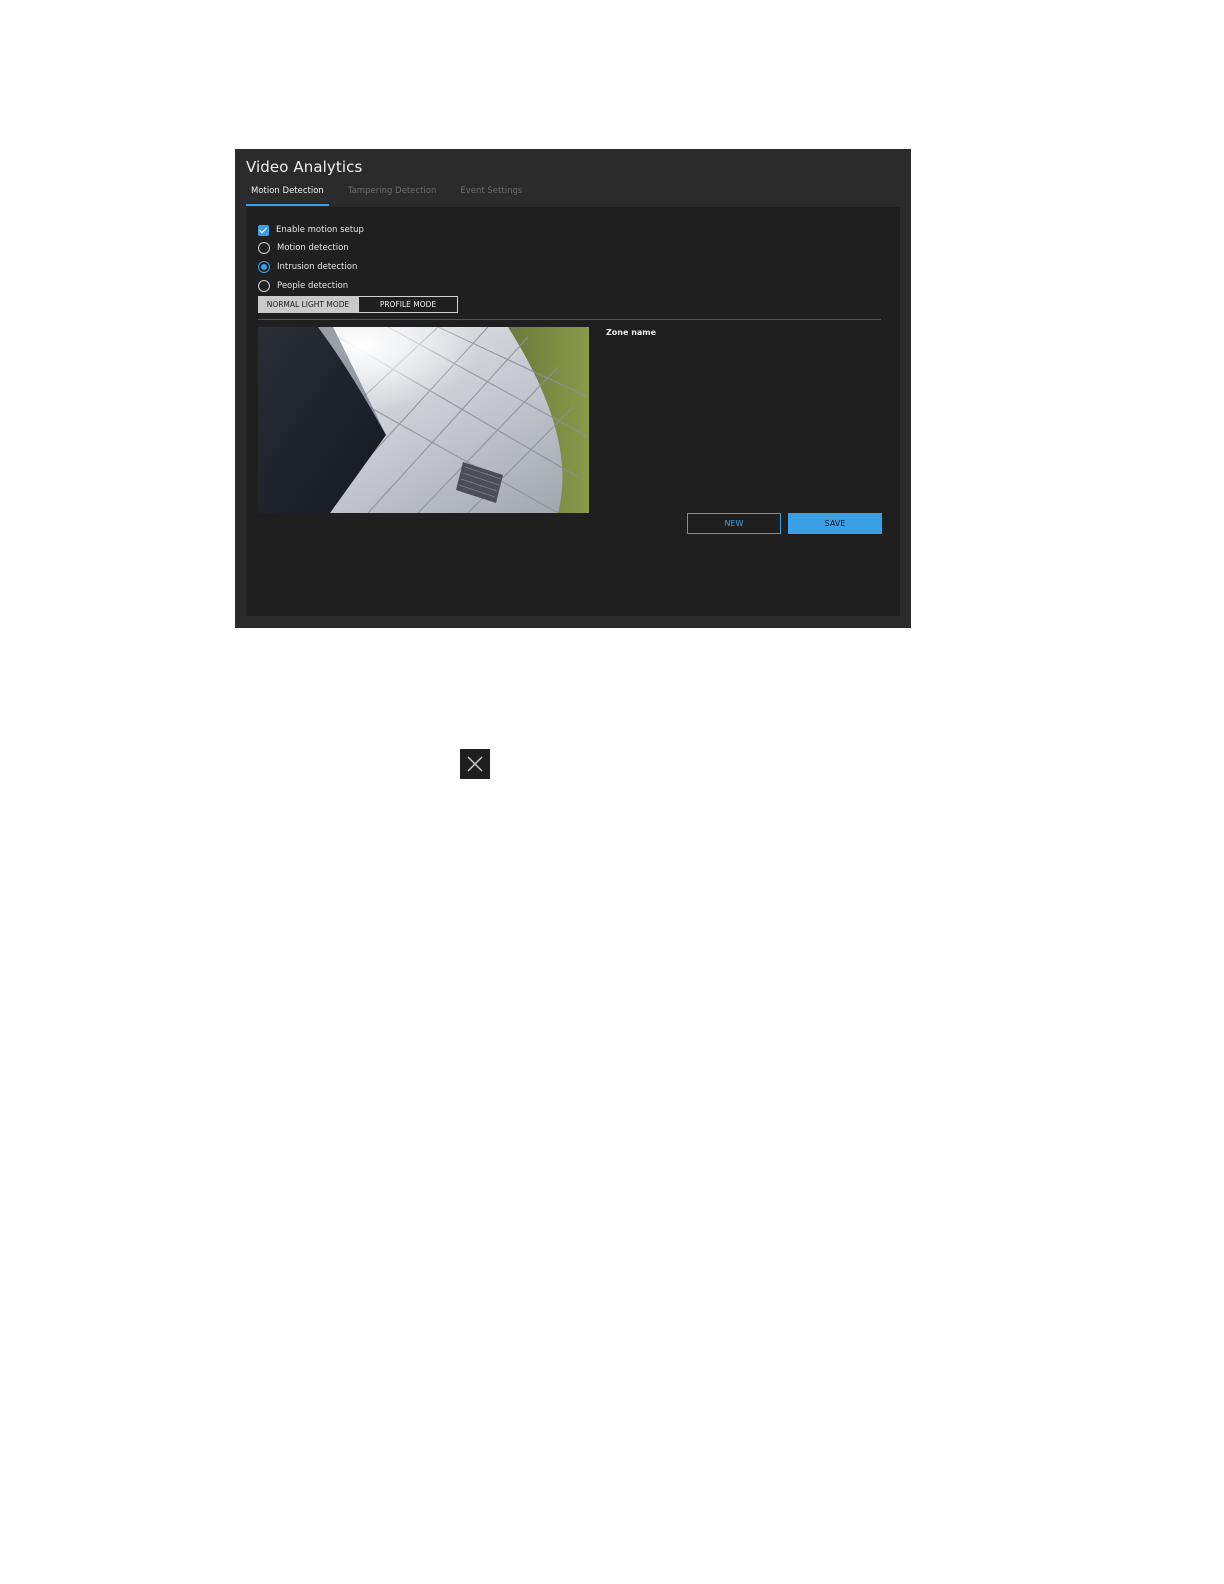 This screenshot has height=1584, width=1224. What do you see at coordinates (734, 523) in the screenshot?
I see `new-button: NEW` at bounding box center [734, 523].